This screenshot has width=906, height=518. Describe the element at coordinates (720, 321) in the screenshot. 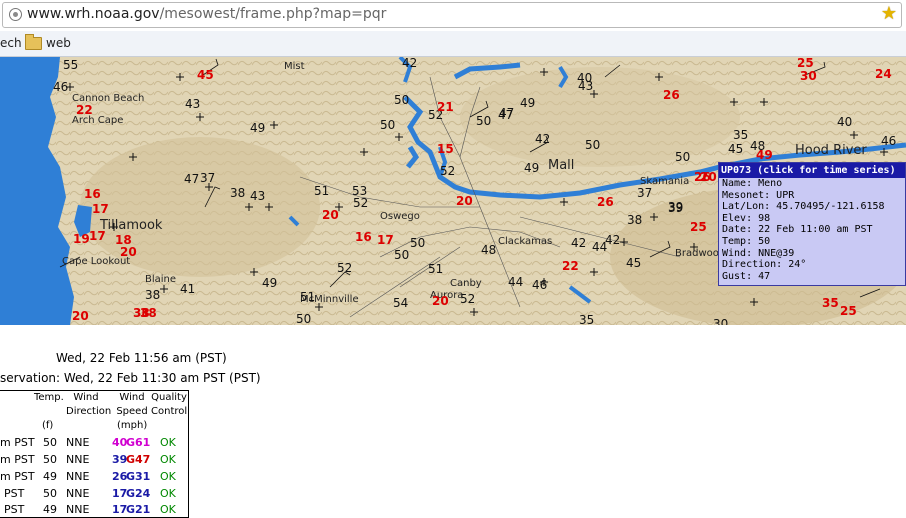

I see `station-temp: 30` at that location.